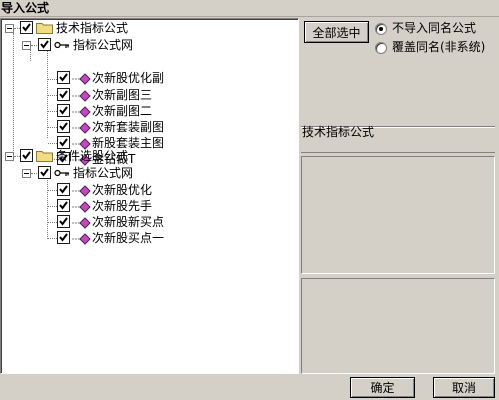 This screenshot has height=400, width=499. I want to click on preview-box, so click(398, 326).